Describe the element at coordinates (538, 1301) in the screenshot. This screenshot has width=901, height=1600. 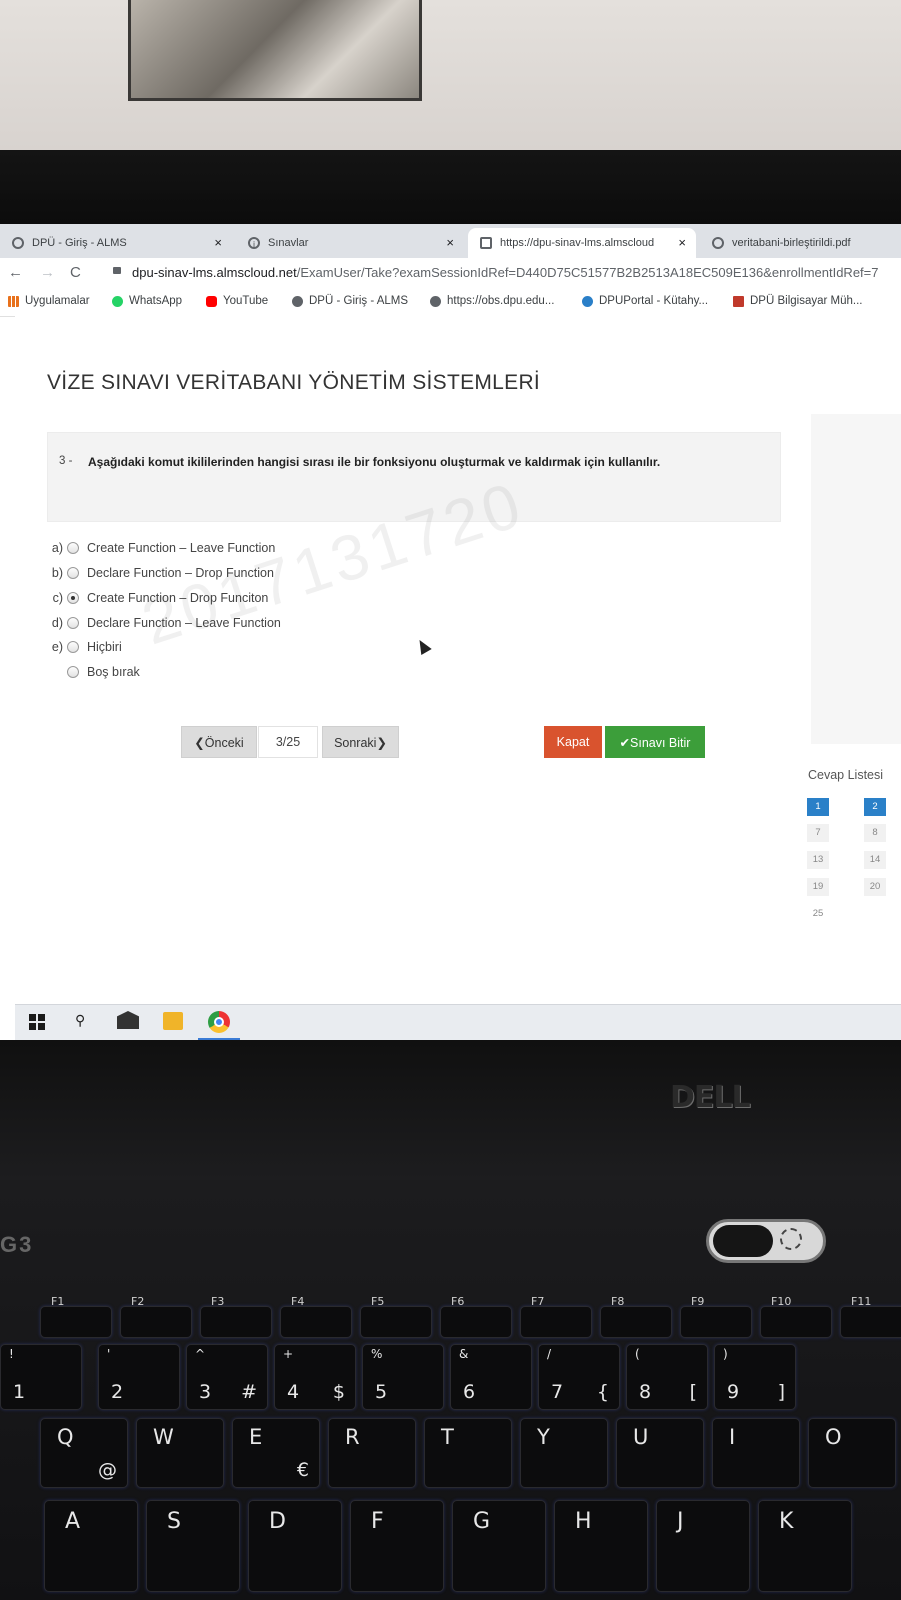
I see `key-label: F7` at that location.